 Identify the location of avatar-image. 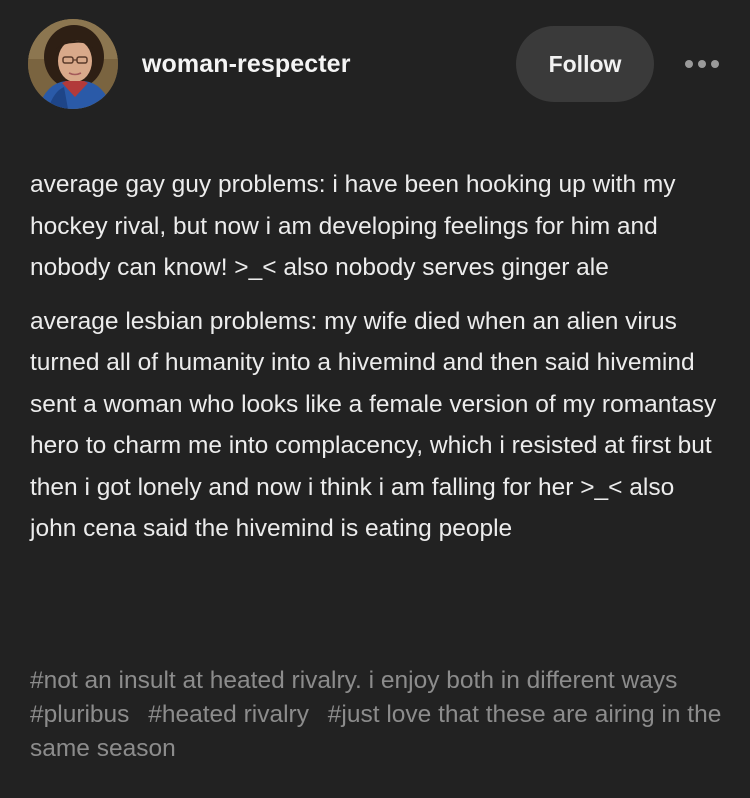
(73, 64).